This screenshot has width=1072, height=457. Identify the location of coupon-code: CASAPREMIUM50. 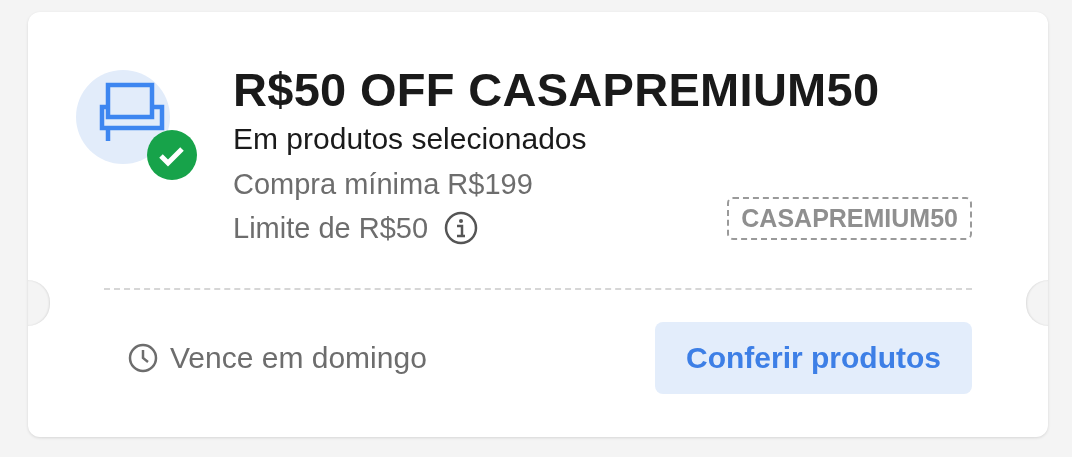
(849, 218).